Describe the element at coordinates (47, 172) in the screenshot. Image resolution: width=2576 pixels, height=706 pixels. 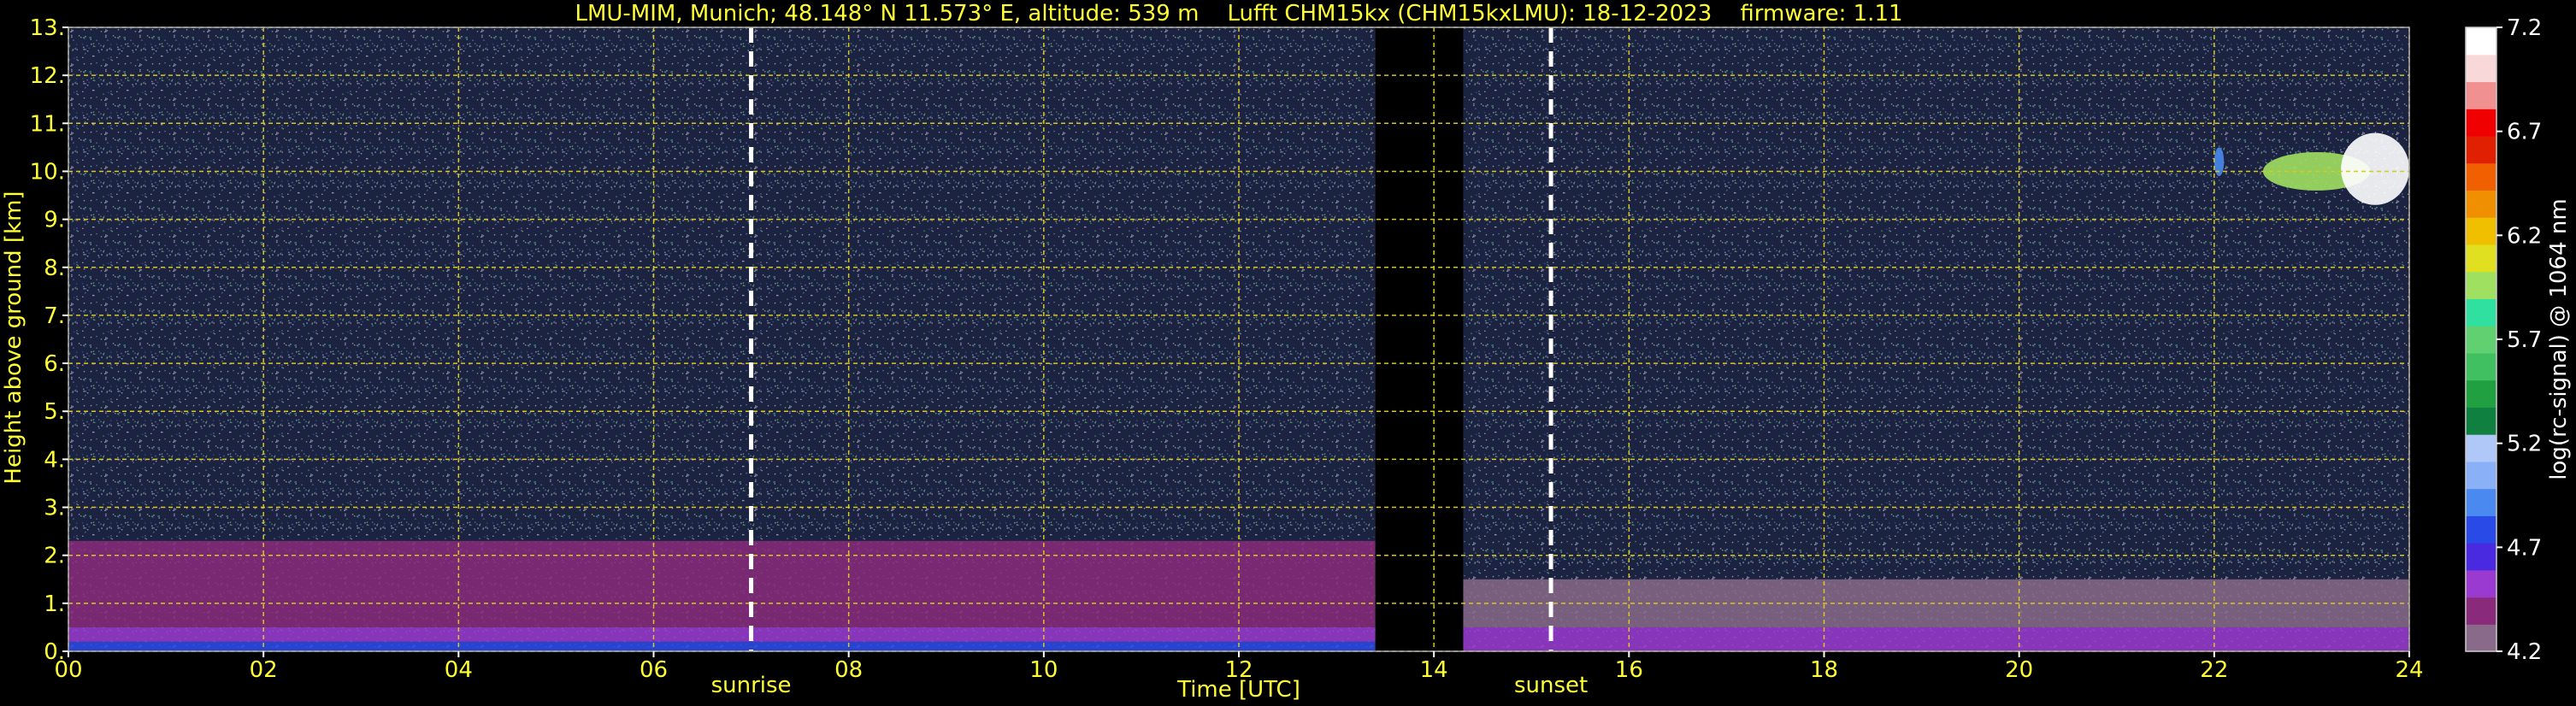
I see `y-tick-label: 10.` at that location.